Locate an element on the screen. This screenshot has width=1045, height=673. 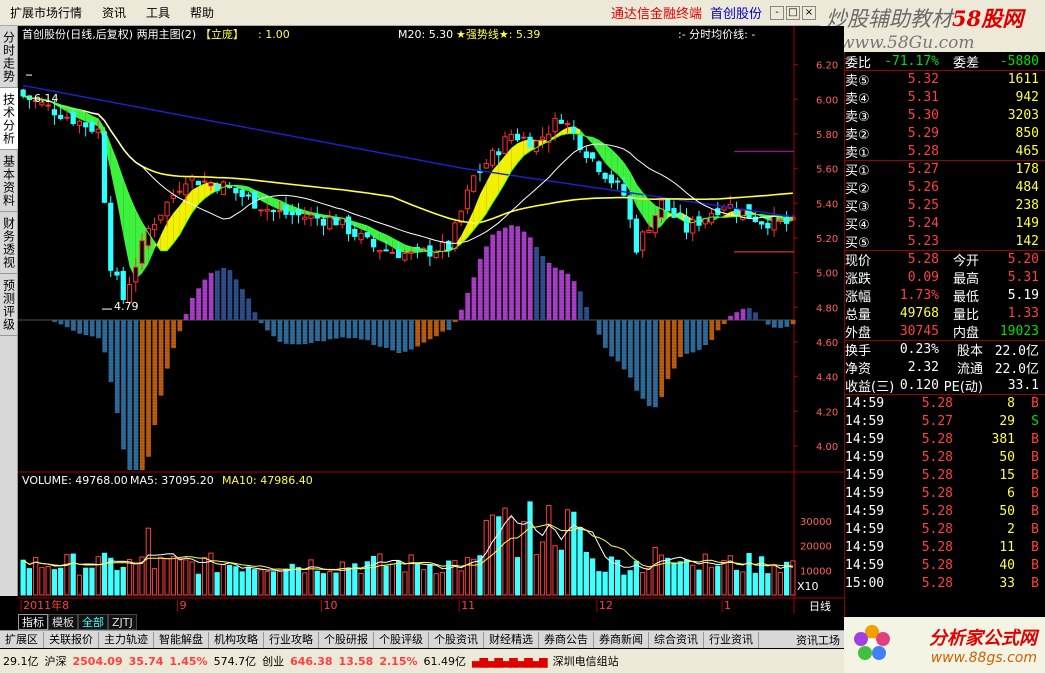
tab-zjtj: ZJTJ is located at coordinates (122, 622).